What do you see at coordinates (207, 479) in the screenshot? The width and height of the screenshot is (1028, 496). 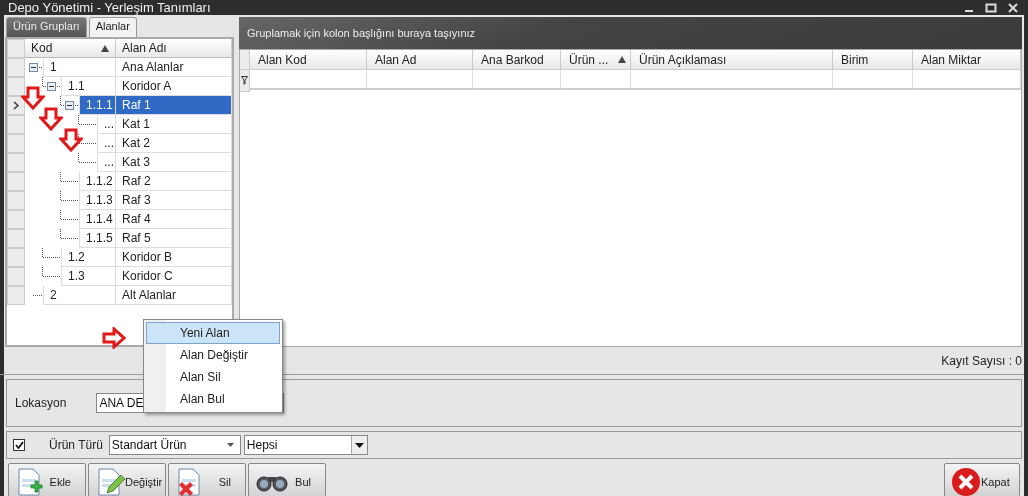 I see `action-button: Sil` at bounding box center [207, 479].